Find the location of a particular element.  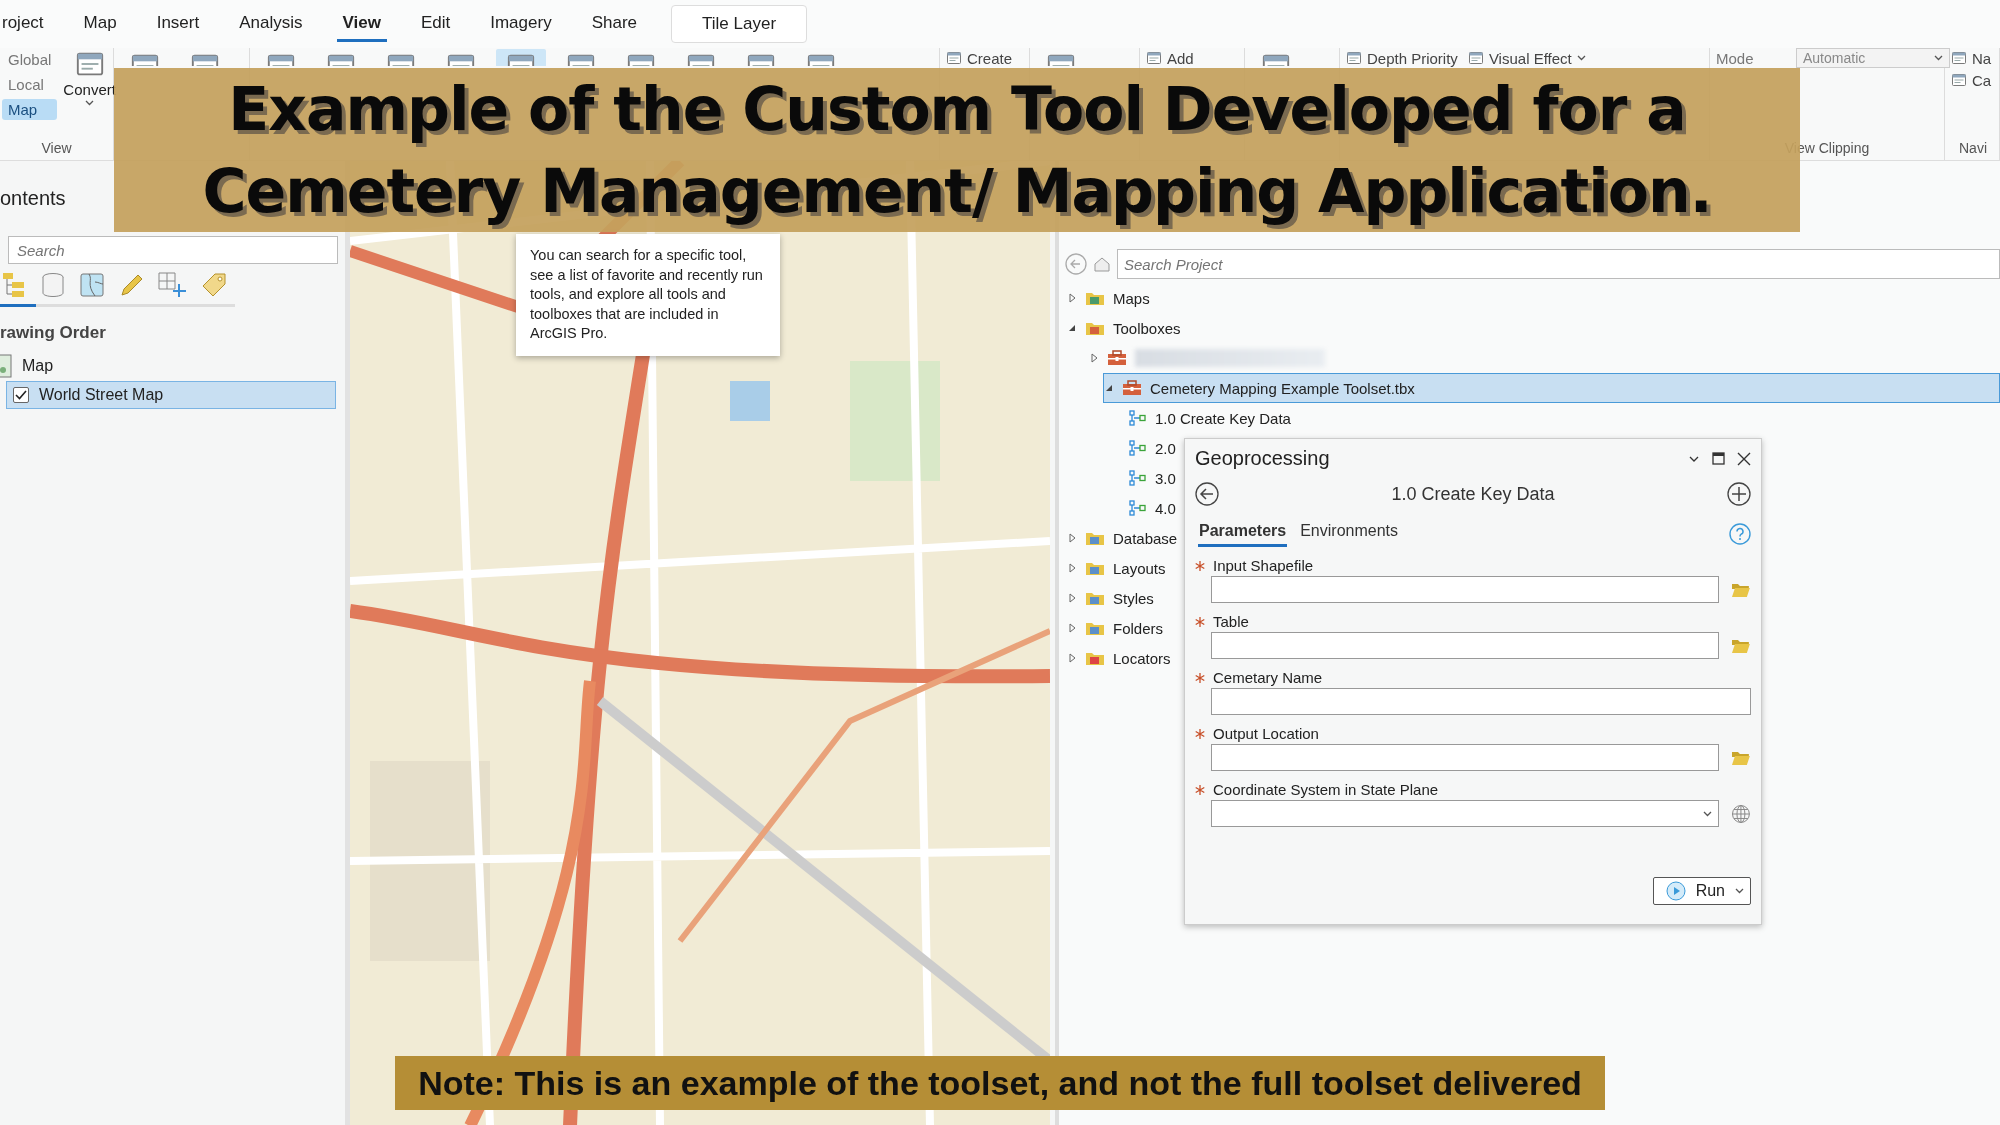

tree-item: Toolboxes is located at coordinates (1120, 328).